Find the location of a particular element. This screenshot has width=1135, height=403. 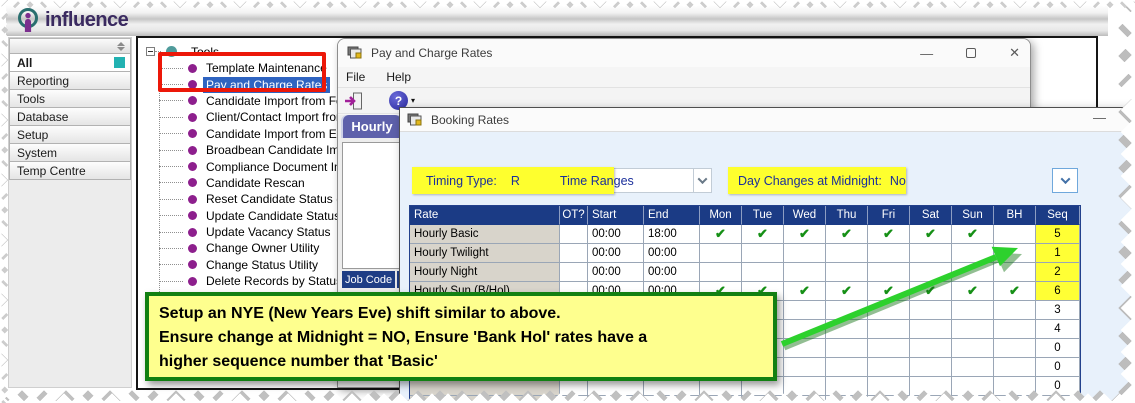

sidebar-item-system: System is located at coordinates (70, 152).